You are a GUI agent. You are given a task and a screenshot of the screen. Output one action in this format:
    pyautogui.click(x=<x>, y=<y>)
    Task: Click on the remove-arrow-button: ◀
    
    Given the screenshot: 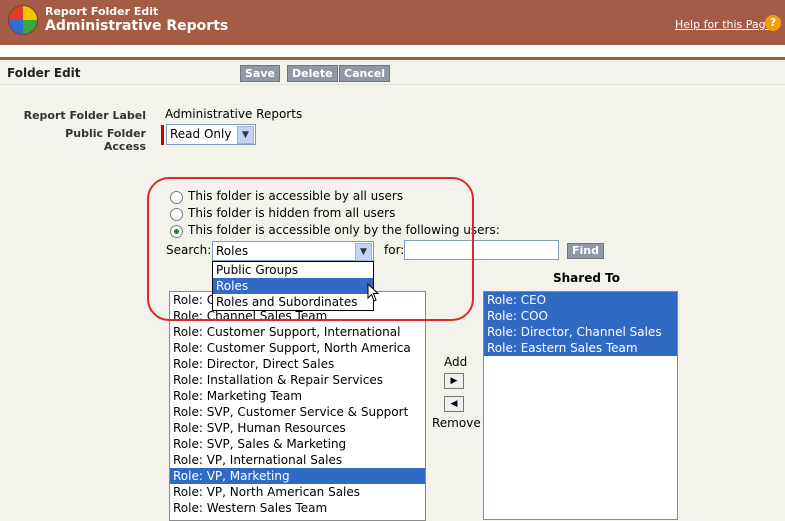 What is the action you would take?
    pyautogui.click(x=454, y=404)
    